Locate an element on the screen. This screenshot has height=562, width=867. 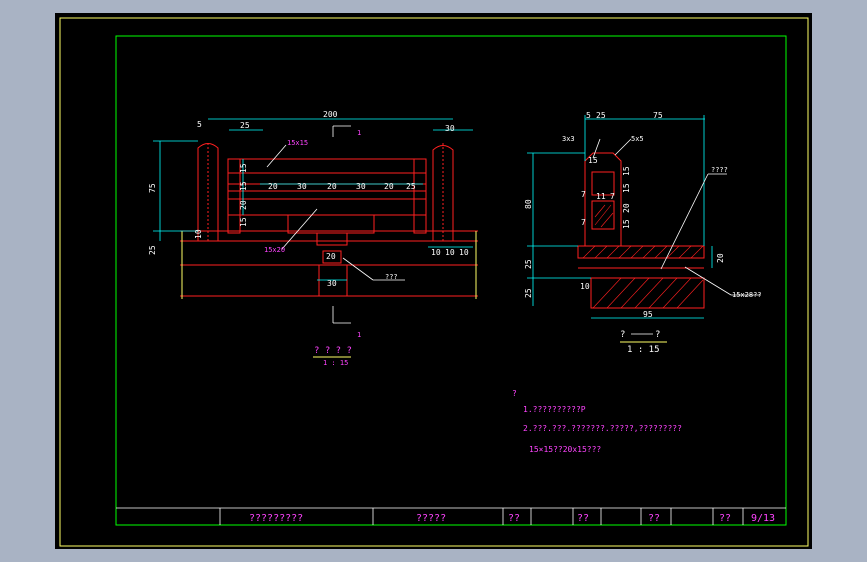
title-block is located at coordinates (451, 516).